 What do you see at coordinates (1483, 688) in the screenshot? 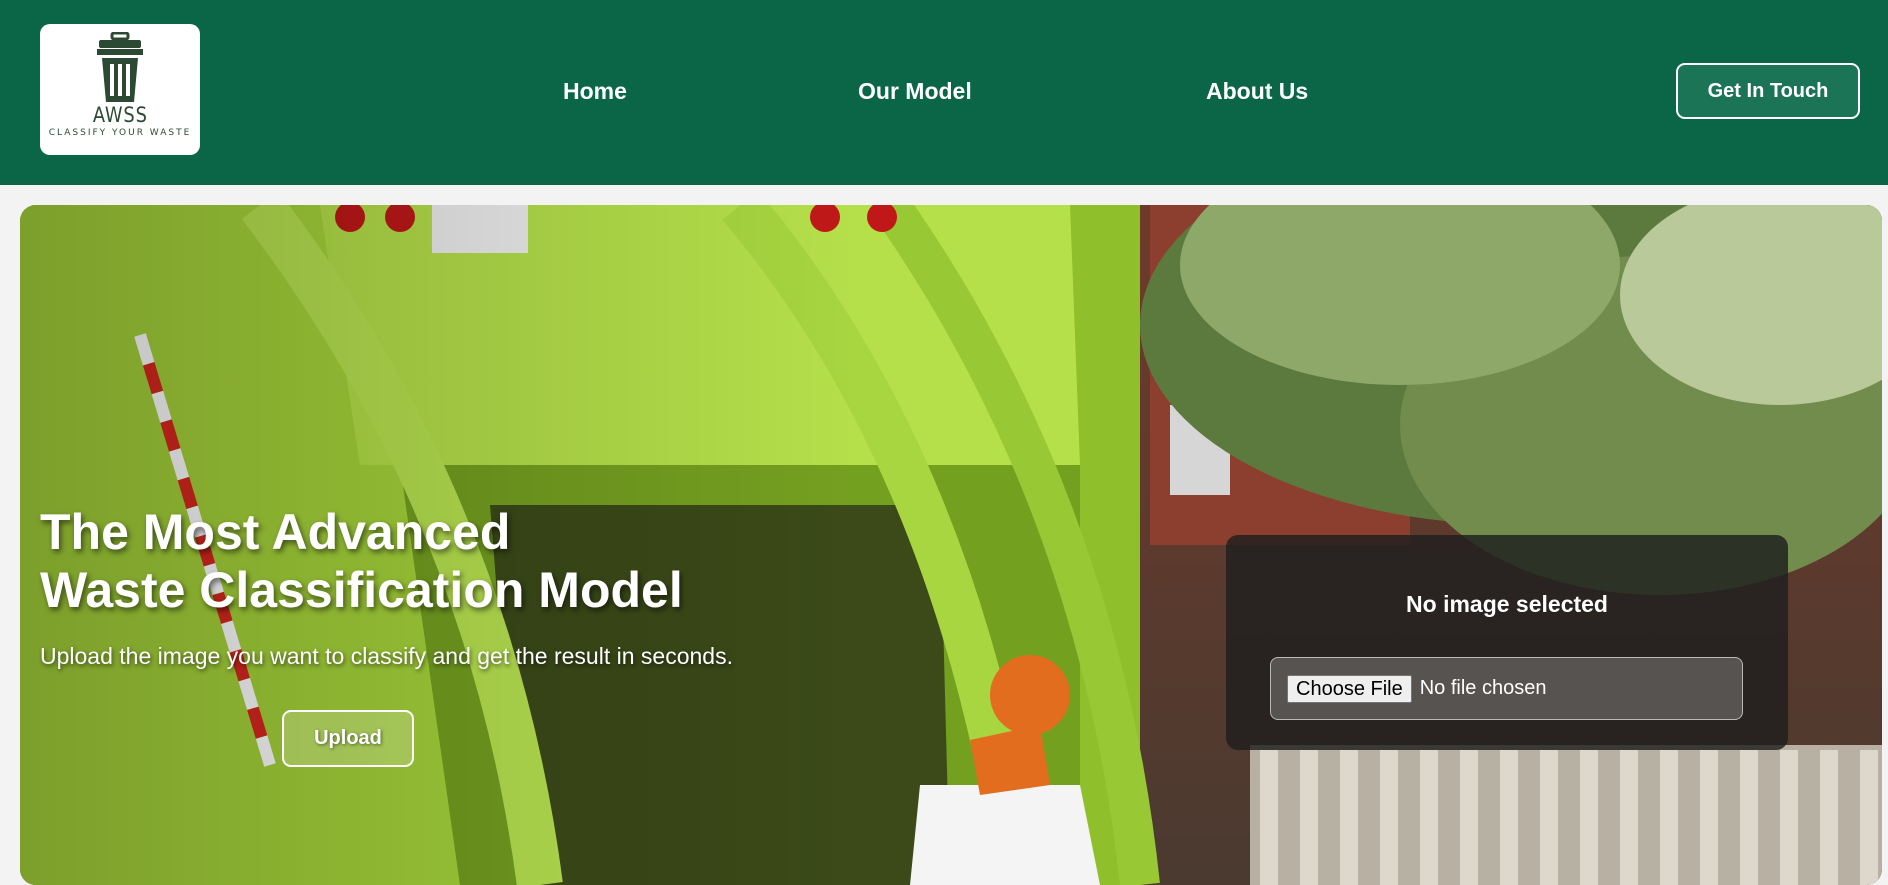
I see `file-status: No file chosen` at bounding box center [1483, 688].